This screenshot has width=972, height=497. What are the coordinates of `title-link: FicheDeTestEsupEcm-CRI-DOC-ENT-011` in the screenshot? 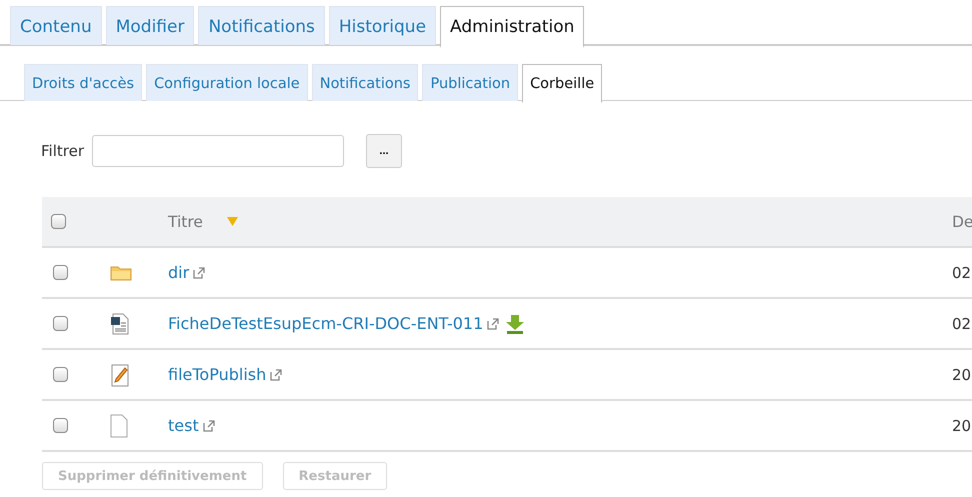 It's located at (326, 323).